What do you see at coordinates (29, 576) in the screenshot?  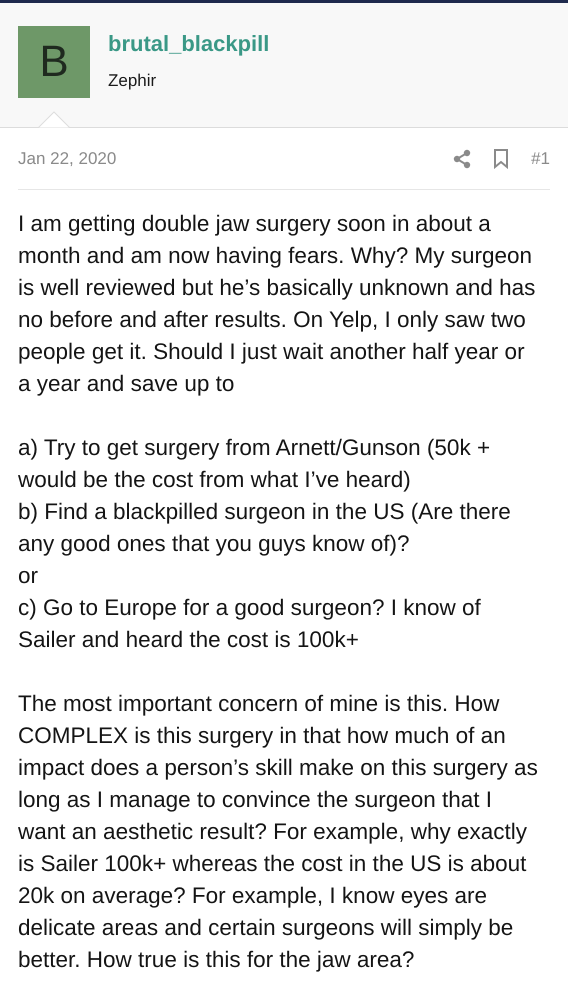 I see `post-text: or` at bounding box center [29, 576].